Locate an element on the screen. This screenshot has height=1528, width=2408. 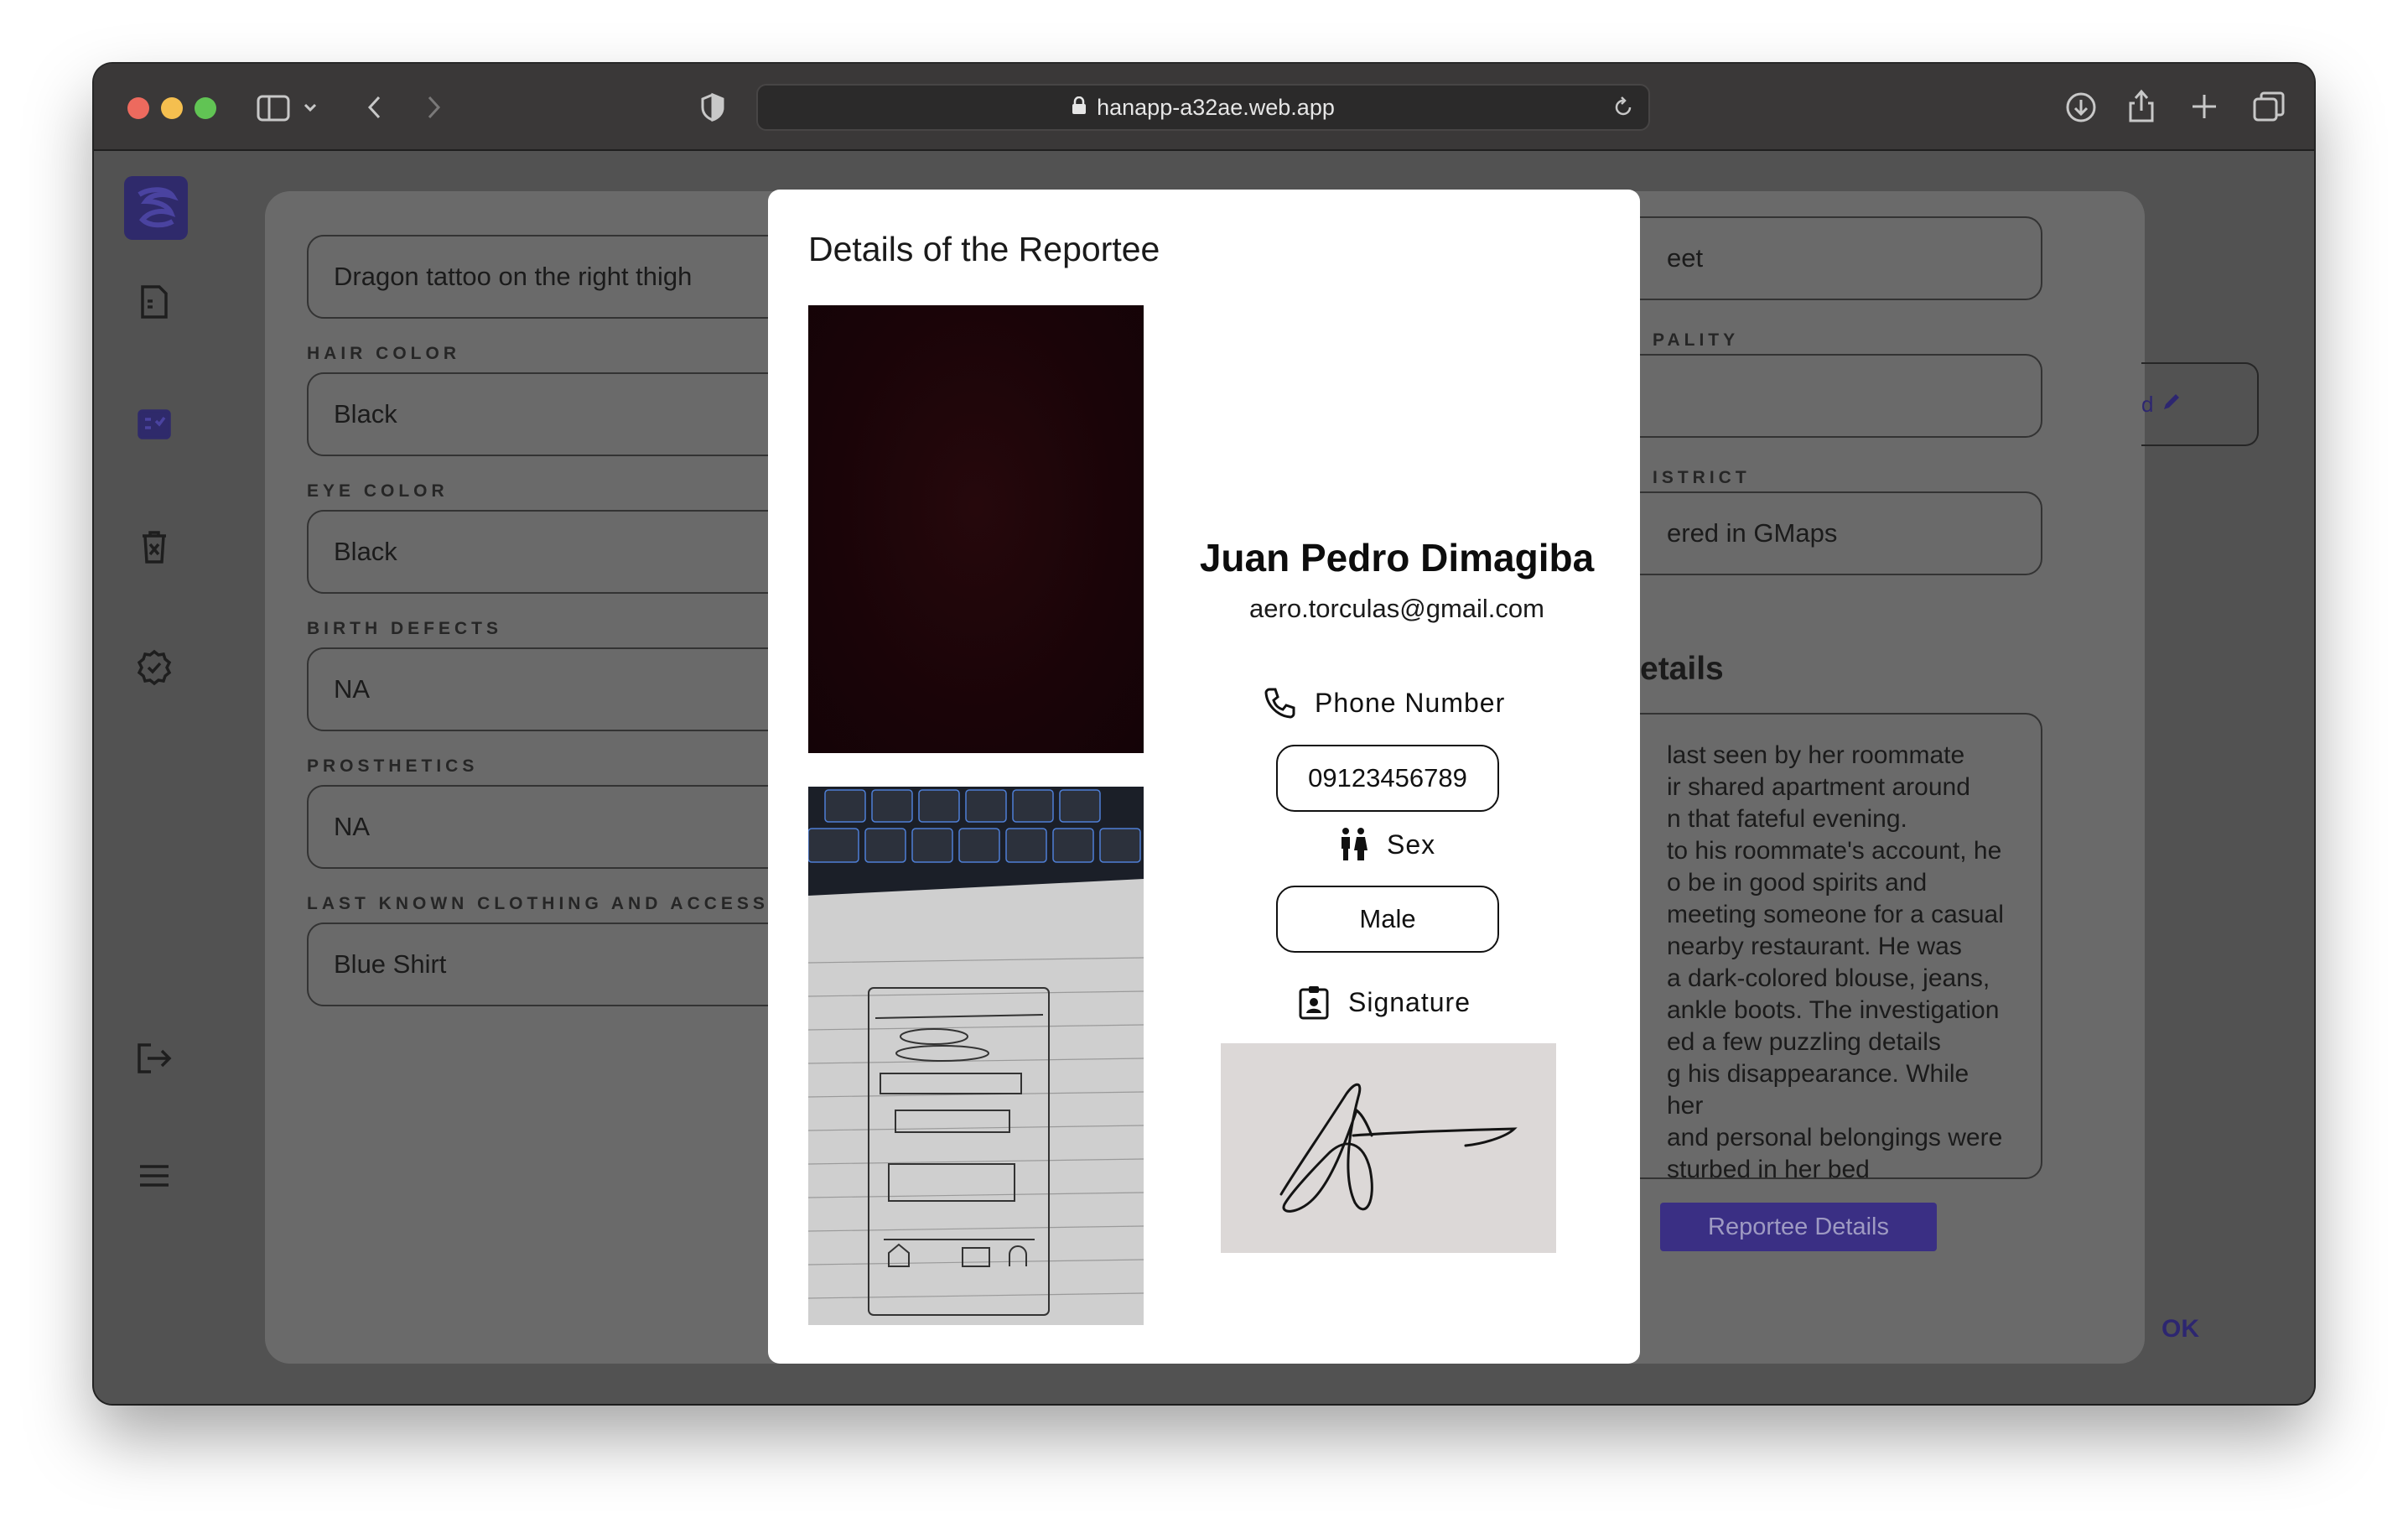
new-tab-icon is located at coordinates (2204, 106).